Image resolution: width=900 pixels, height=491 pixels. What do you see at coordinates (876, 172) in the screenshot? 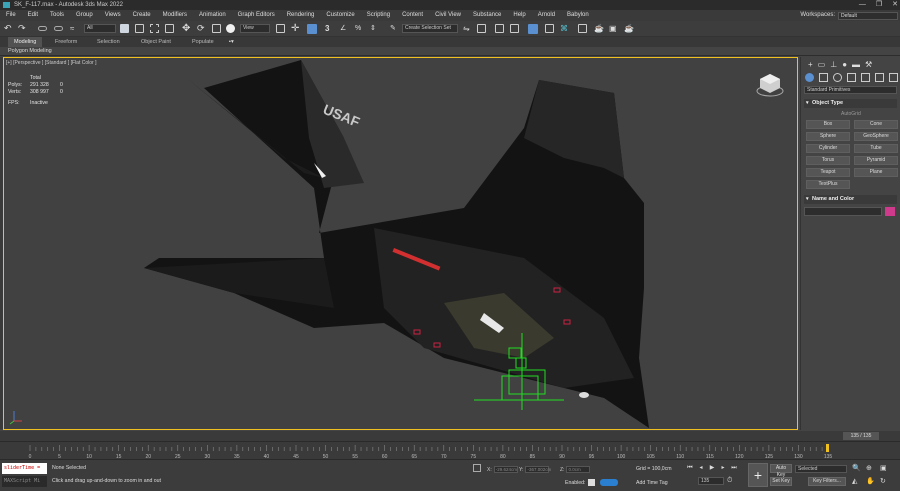
I see `plane-button: Plane` at bounding box center [876, 172].